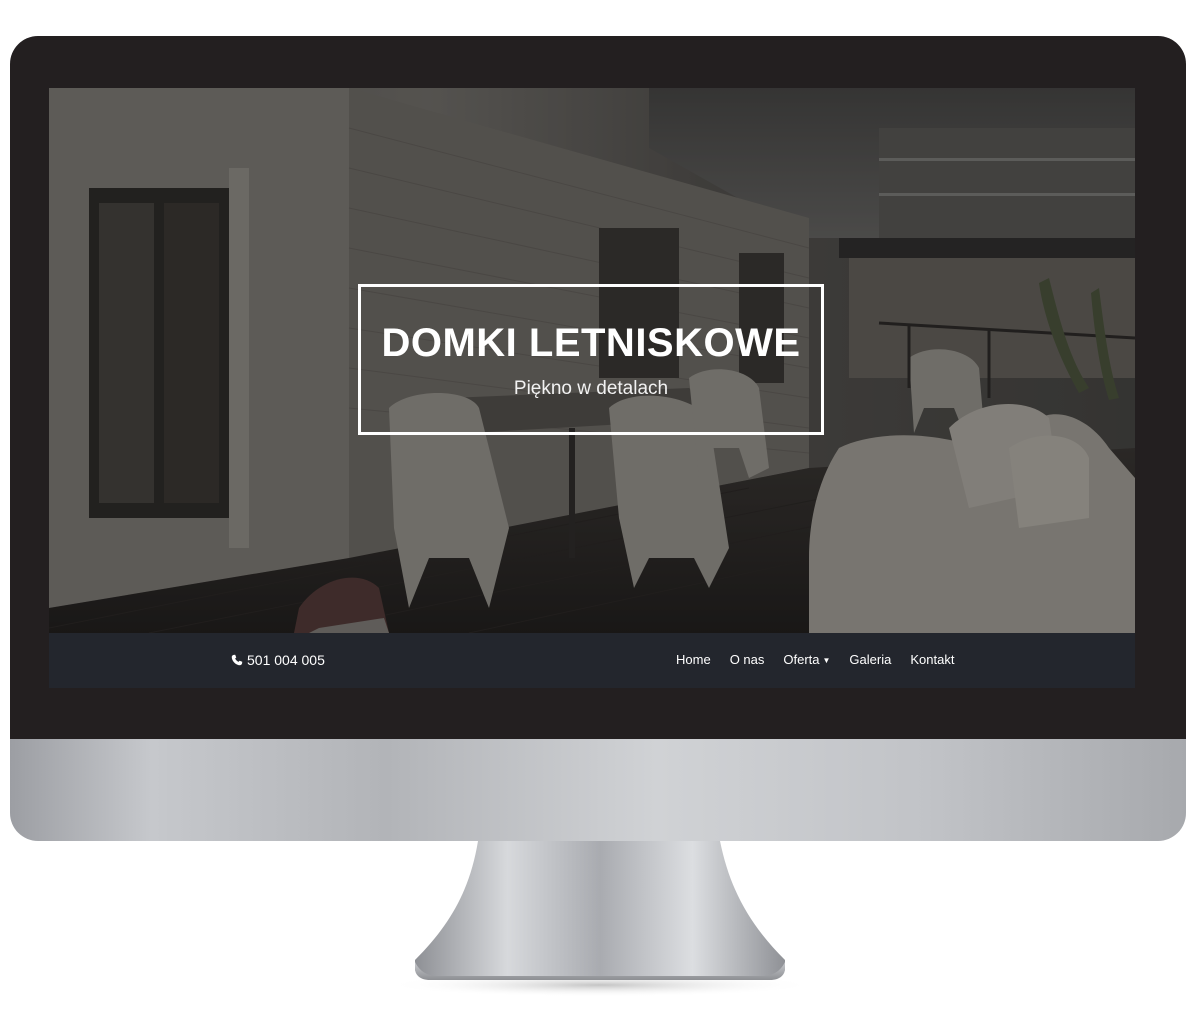 The image size is (1200, 1009). I want to click on phone-icon, so click(237, 660).